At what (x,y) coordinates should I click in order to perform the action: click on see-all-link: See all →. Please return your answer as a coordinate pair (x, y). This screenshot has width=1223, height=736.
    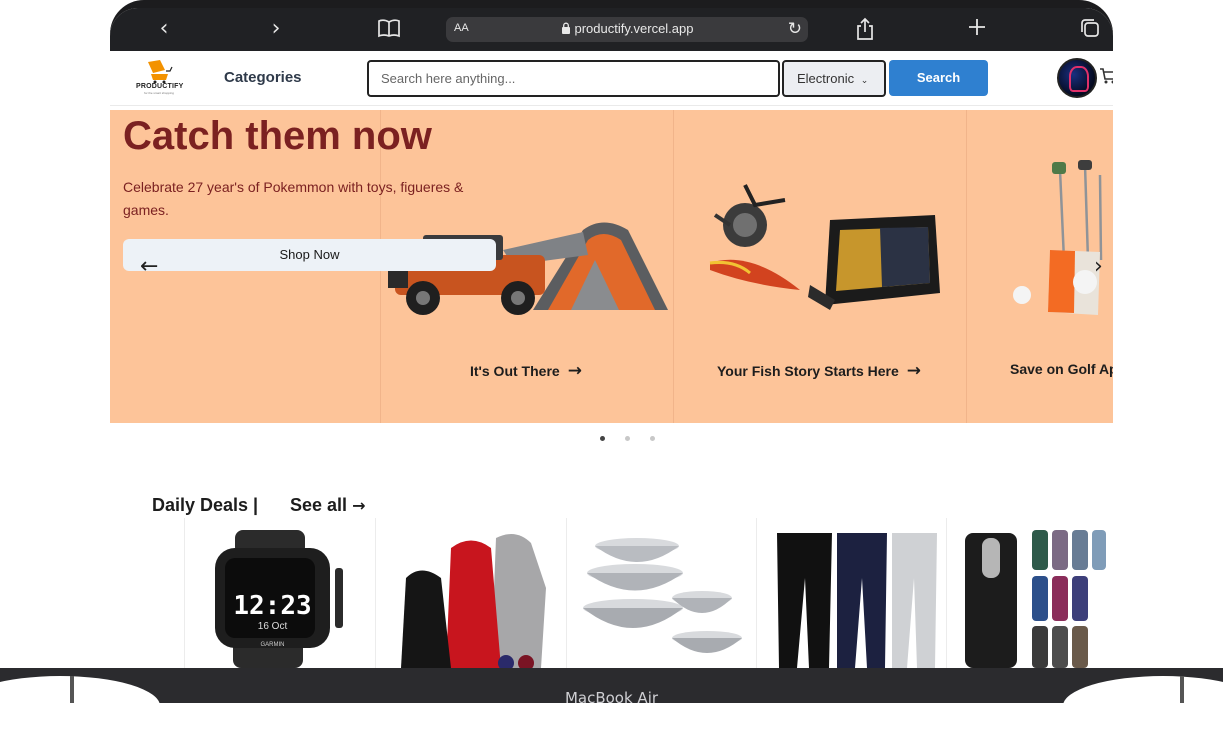
    Looking at the image, I should click on (327, 505).